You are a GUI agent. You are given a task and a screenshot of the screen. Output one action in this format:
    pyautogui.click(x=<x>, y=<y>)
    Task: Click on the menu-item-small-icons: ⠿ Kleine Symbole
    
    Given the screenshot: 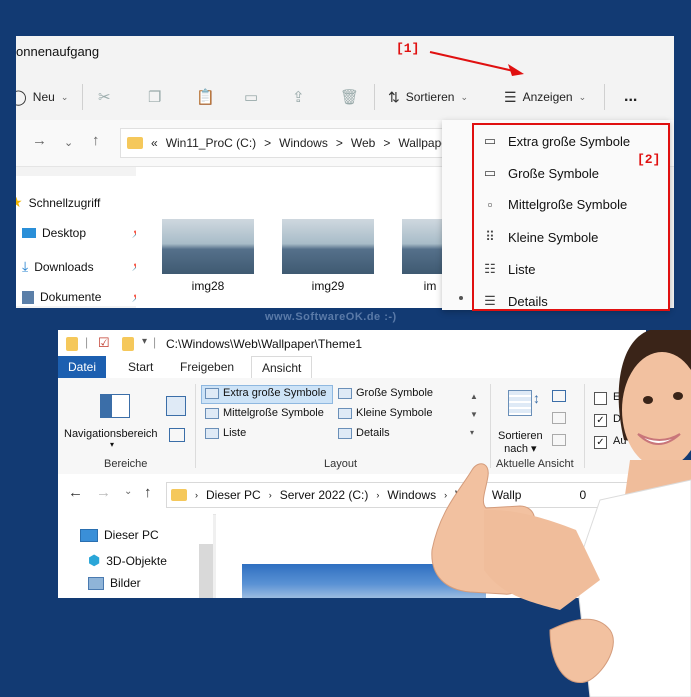 What is the action you would take?
    pyautogui.click(x=540, y=237)
    